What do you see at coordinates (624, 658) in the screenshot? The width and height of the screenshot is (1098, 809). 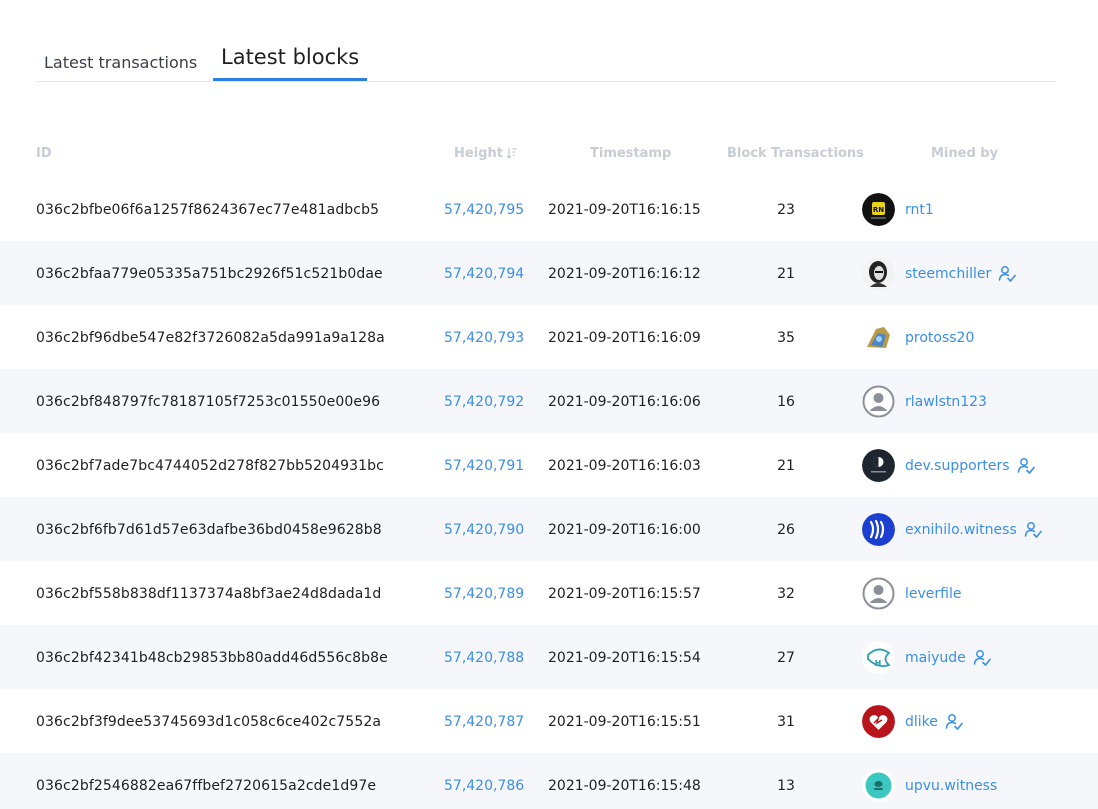 I see `block-timestamp: 2021-09-20T16:15:54` at bounding box center [624, 658].